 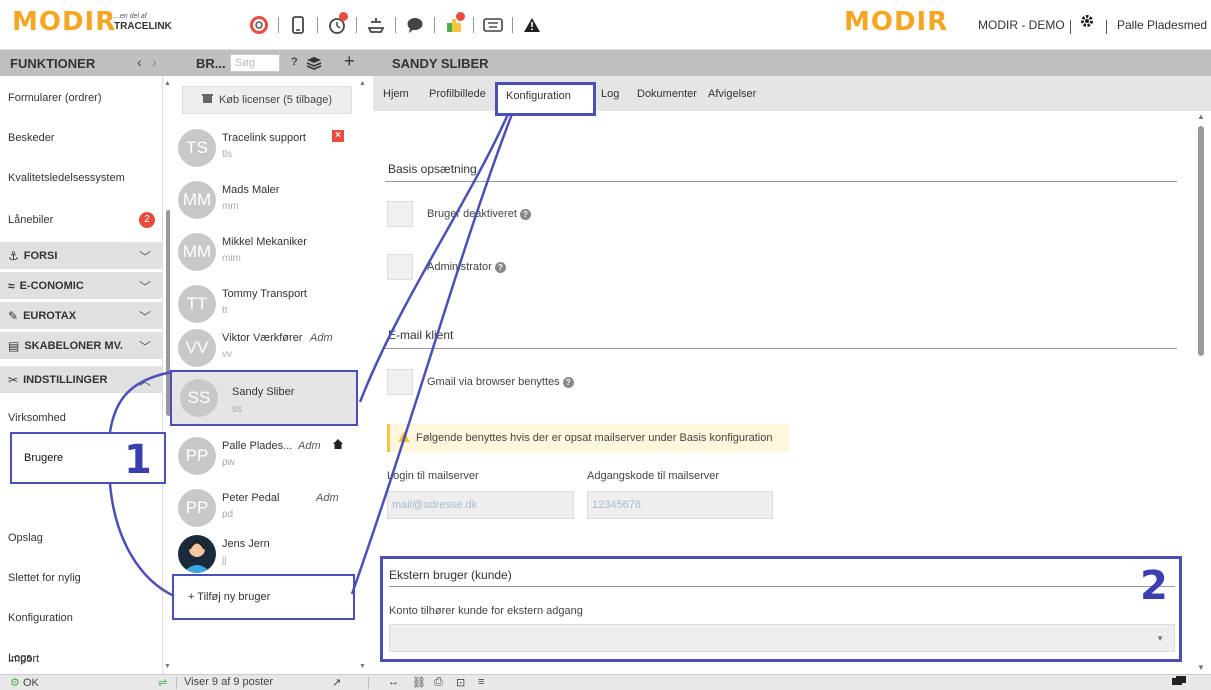 What do you see at coordinates (653, 476) in the screenshot?
I see `password-label: Adgangskode til mailserver` at bounding box center [653, 476].